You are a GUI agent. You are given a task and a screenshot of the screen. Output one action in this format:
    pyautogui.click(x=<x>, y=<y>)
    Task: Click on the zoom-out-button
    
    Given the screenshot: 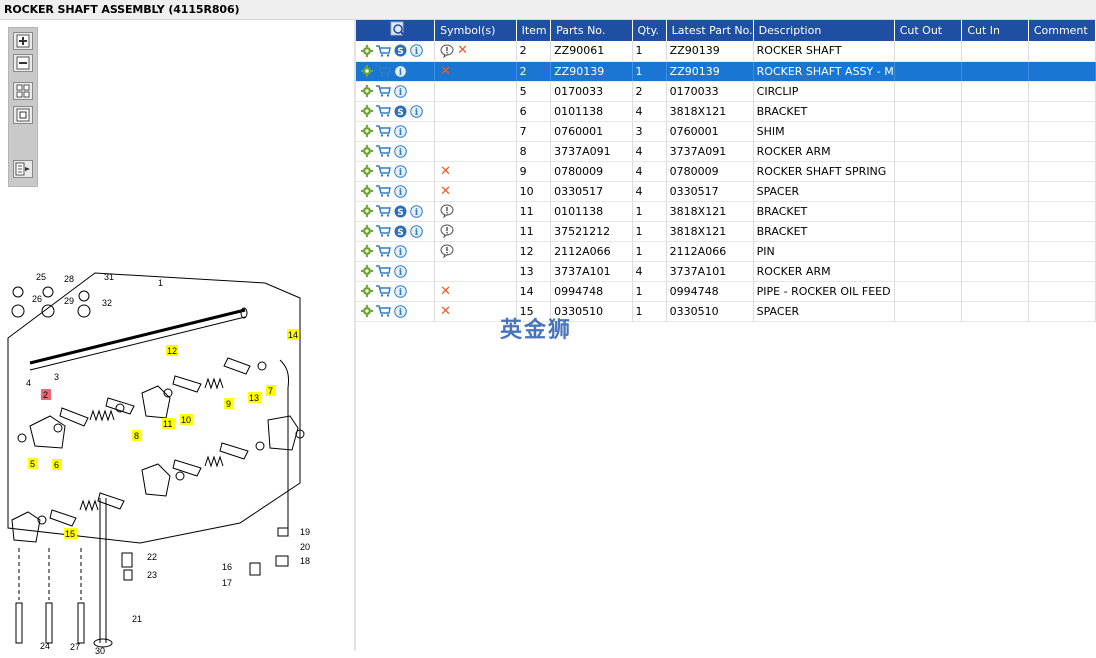 What is the action you would take?
    pyautogui.click(x=23, y=63)
    